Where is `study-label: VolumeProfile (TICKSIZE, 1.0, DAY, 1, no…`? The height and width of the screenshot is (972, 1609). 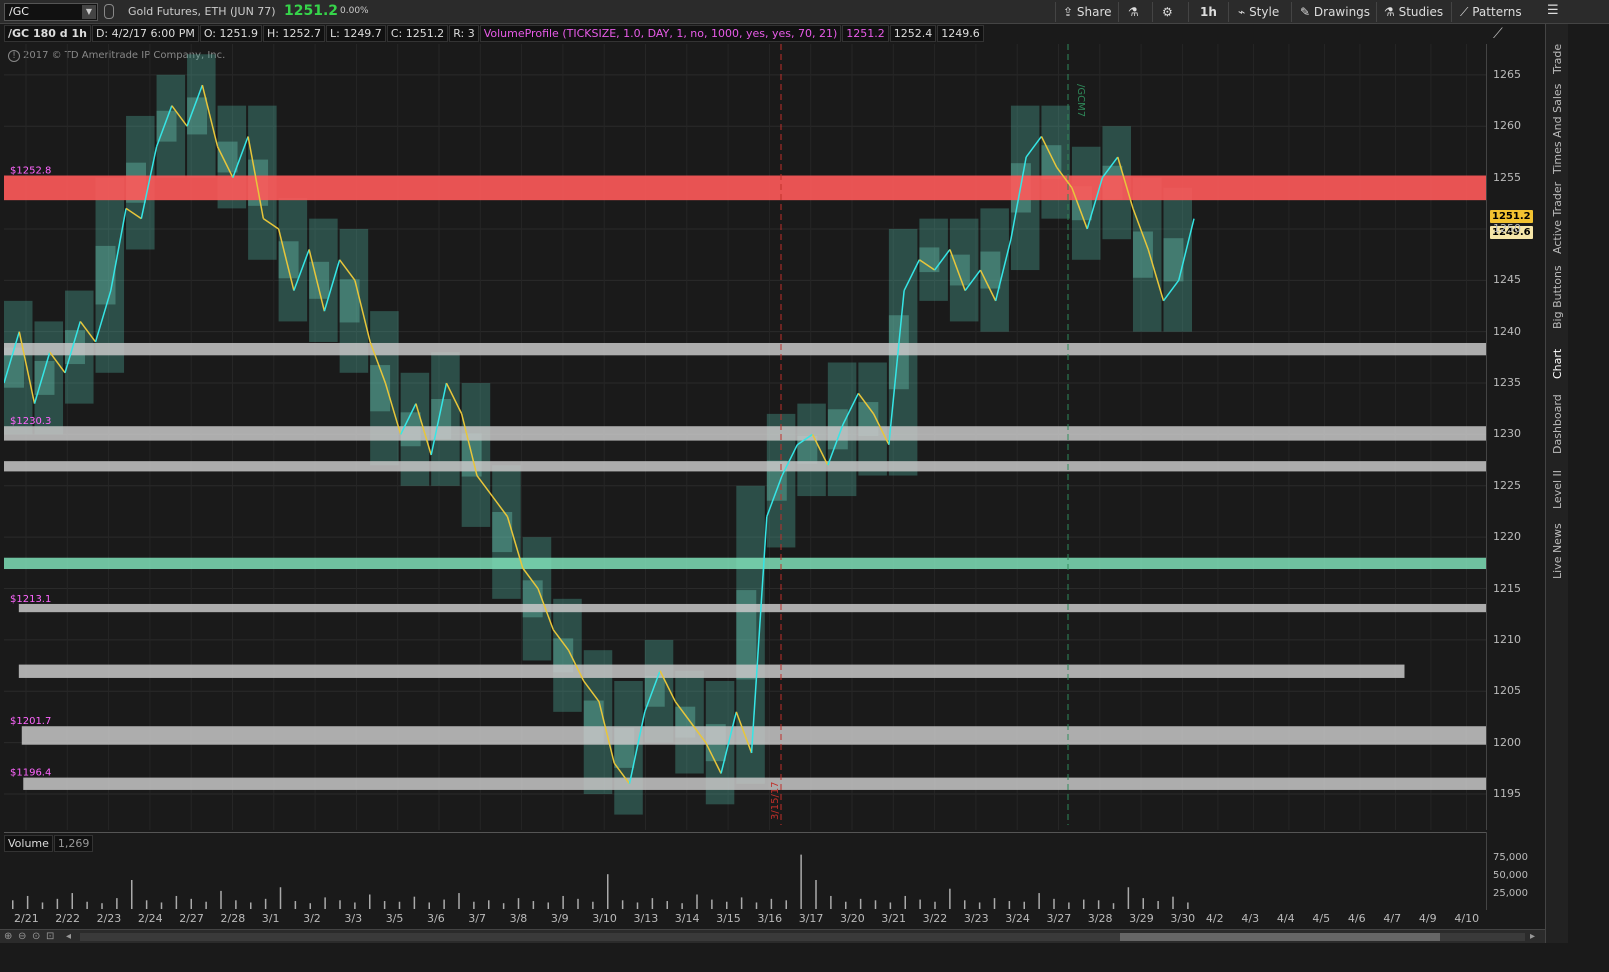 study-label: VolumeProfile (TICKSIZE, 1.0, DAY, 1, no… is located at coordinates (660, 33).